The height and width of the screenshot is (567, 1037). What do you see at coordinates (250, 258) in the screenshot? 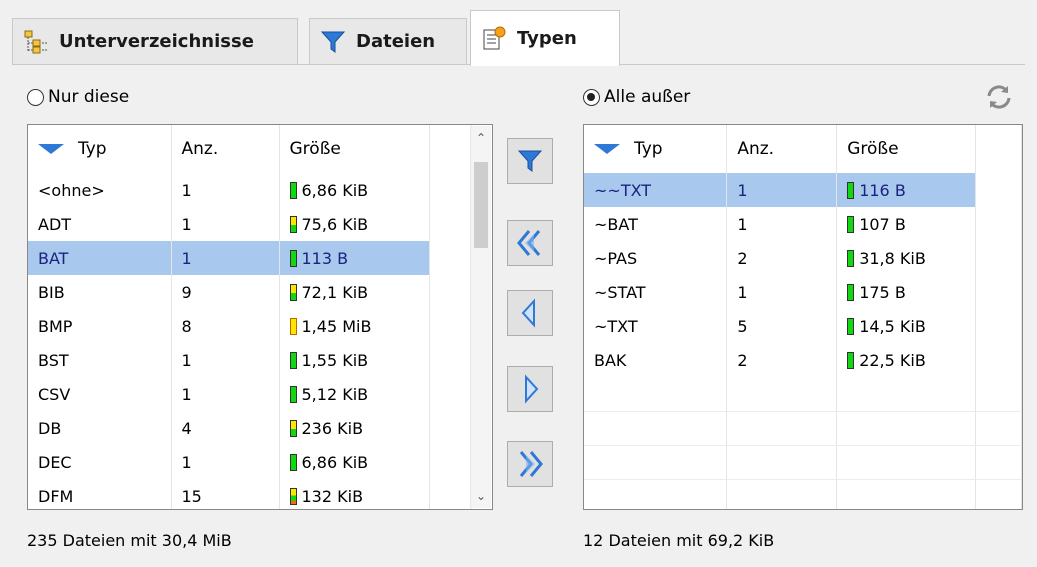
I see `table-row: BAT 1 113 B` at bounding box center [250, 258].